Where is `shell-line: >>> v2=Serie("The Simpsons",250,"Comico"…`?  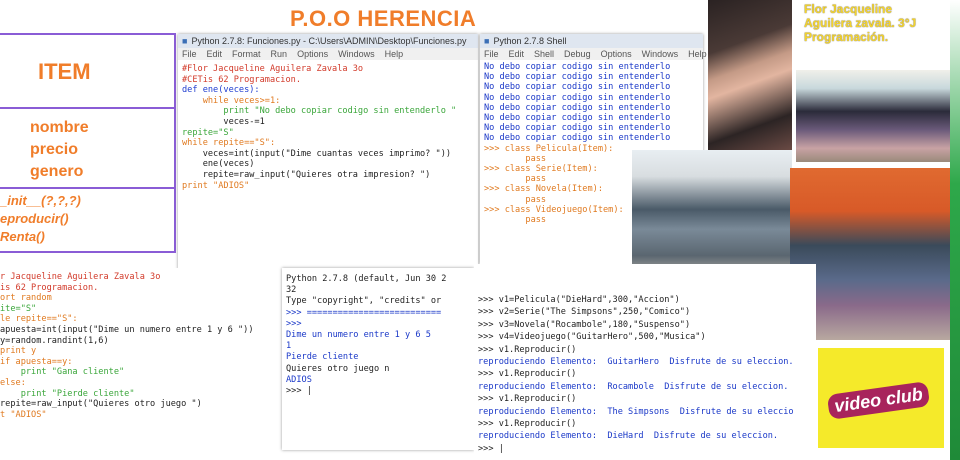
shell-line: >>> v2=Serie("The Simpsons",250,"Comico"… is located at coordinates (584, 312).